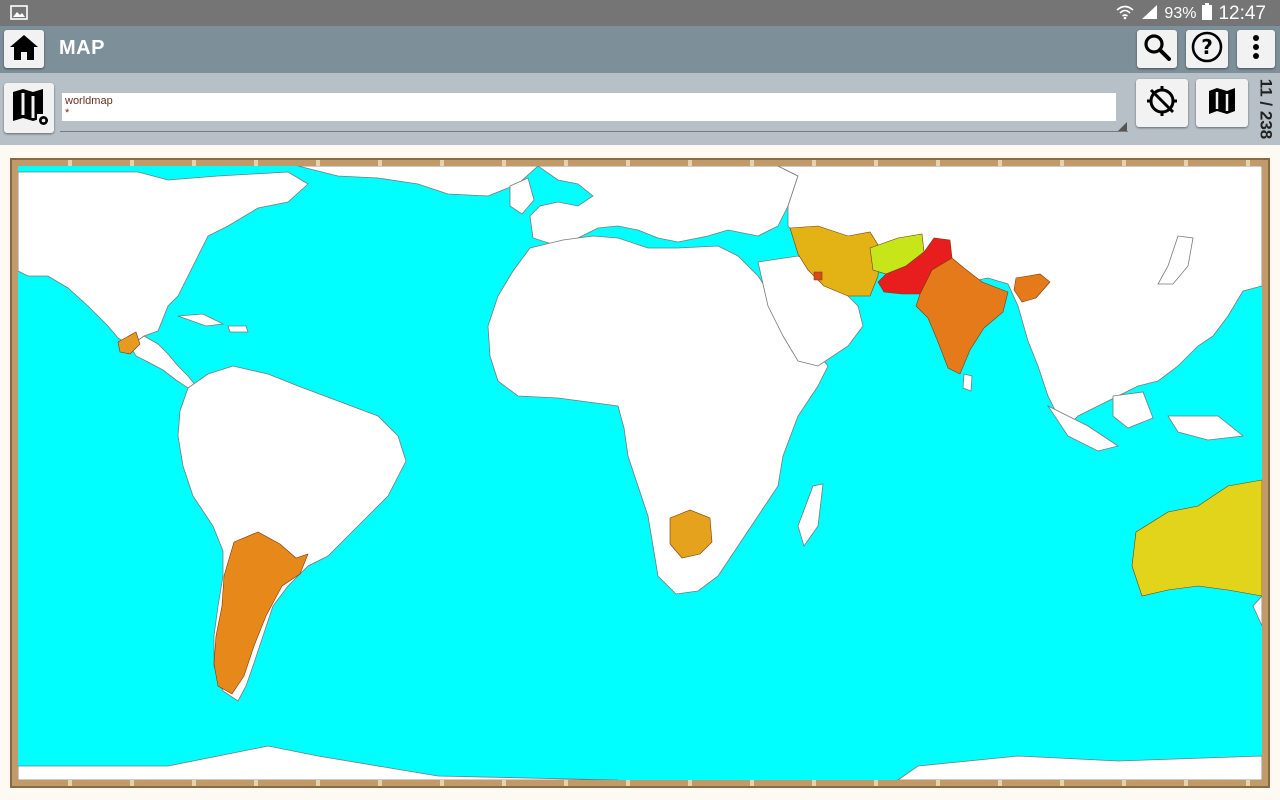  Describe the element at coordinates (1122, 126) in the screenshot. I see `resize-corner-icon` at that location.